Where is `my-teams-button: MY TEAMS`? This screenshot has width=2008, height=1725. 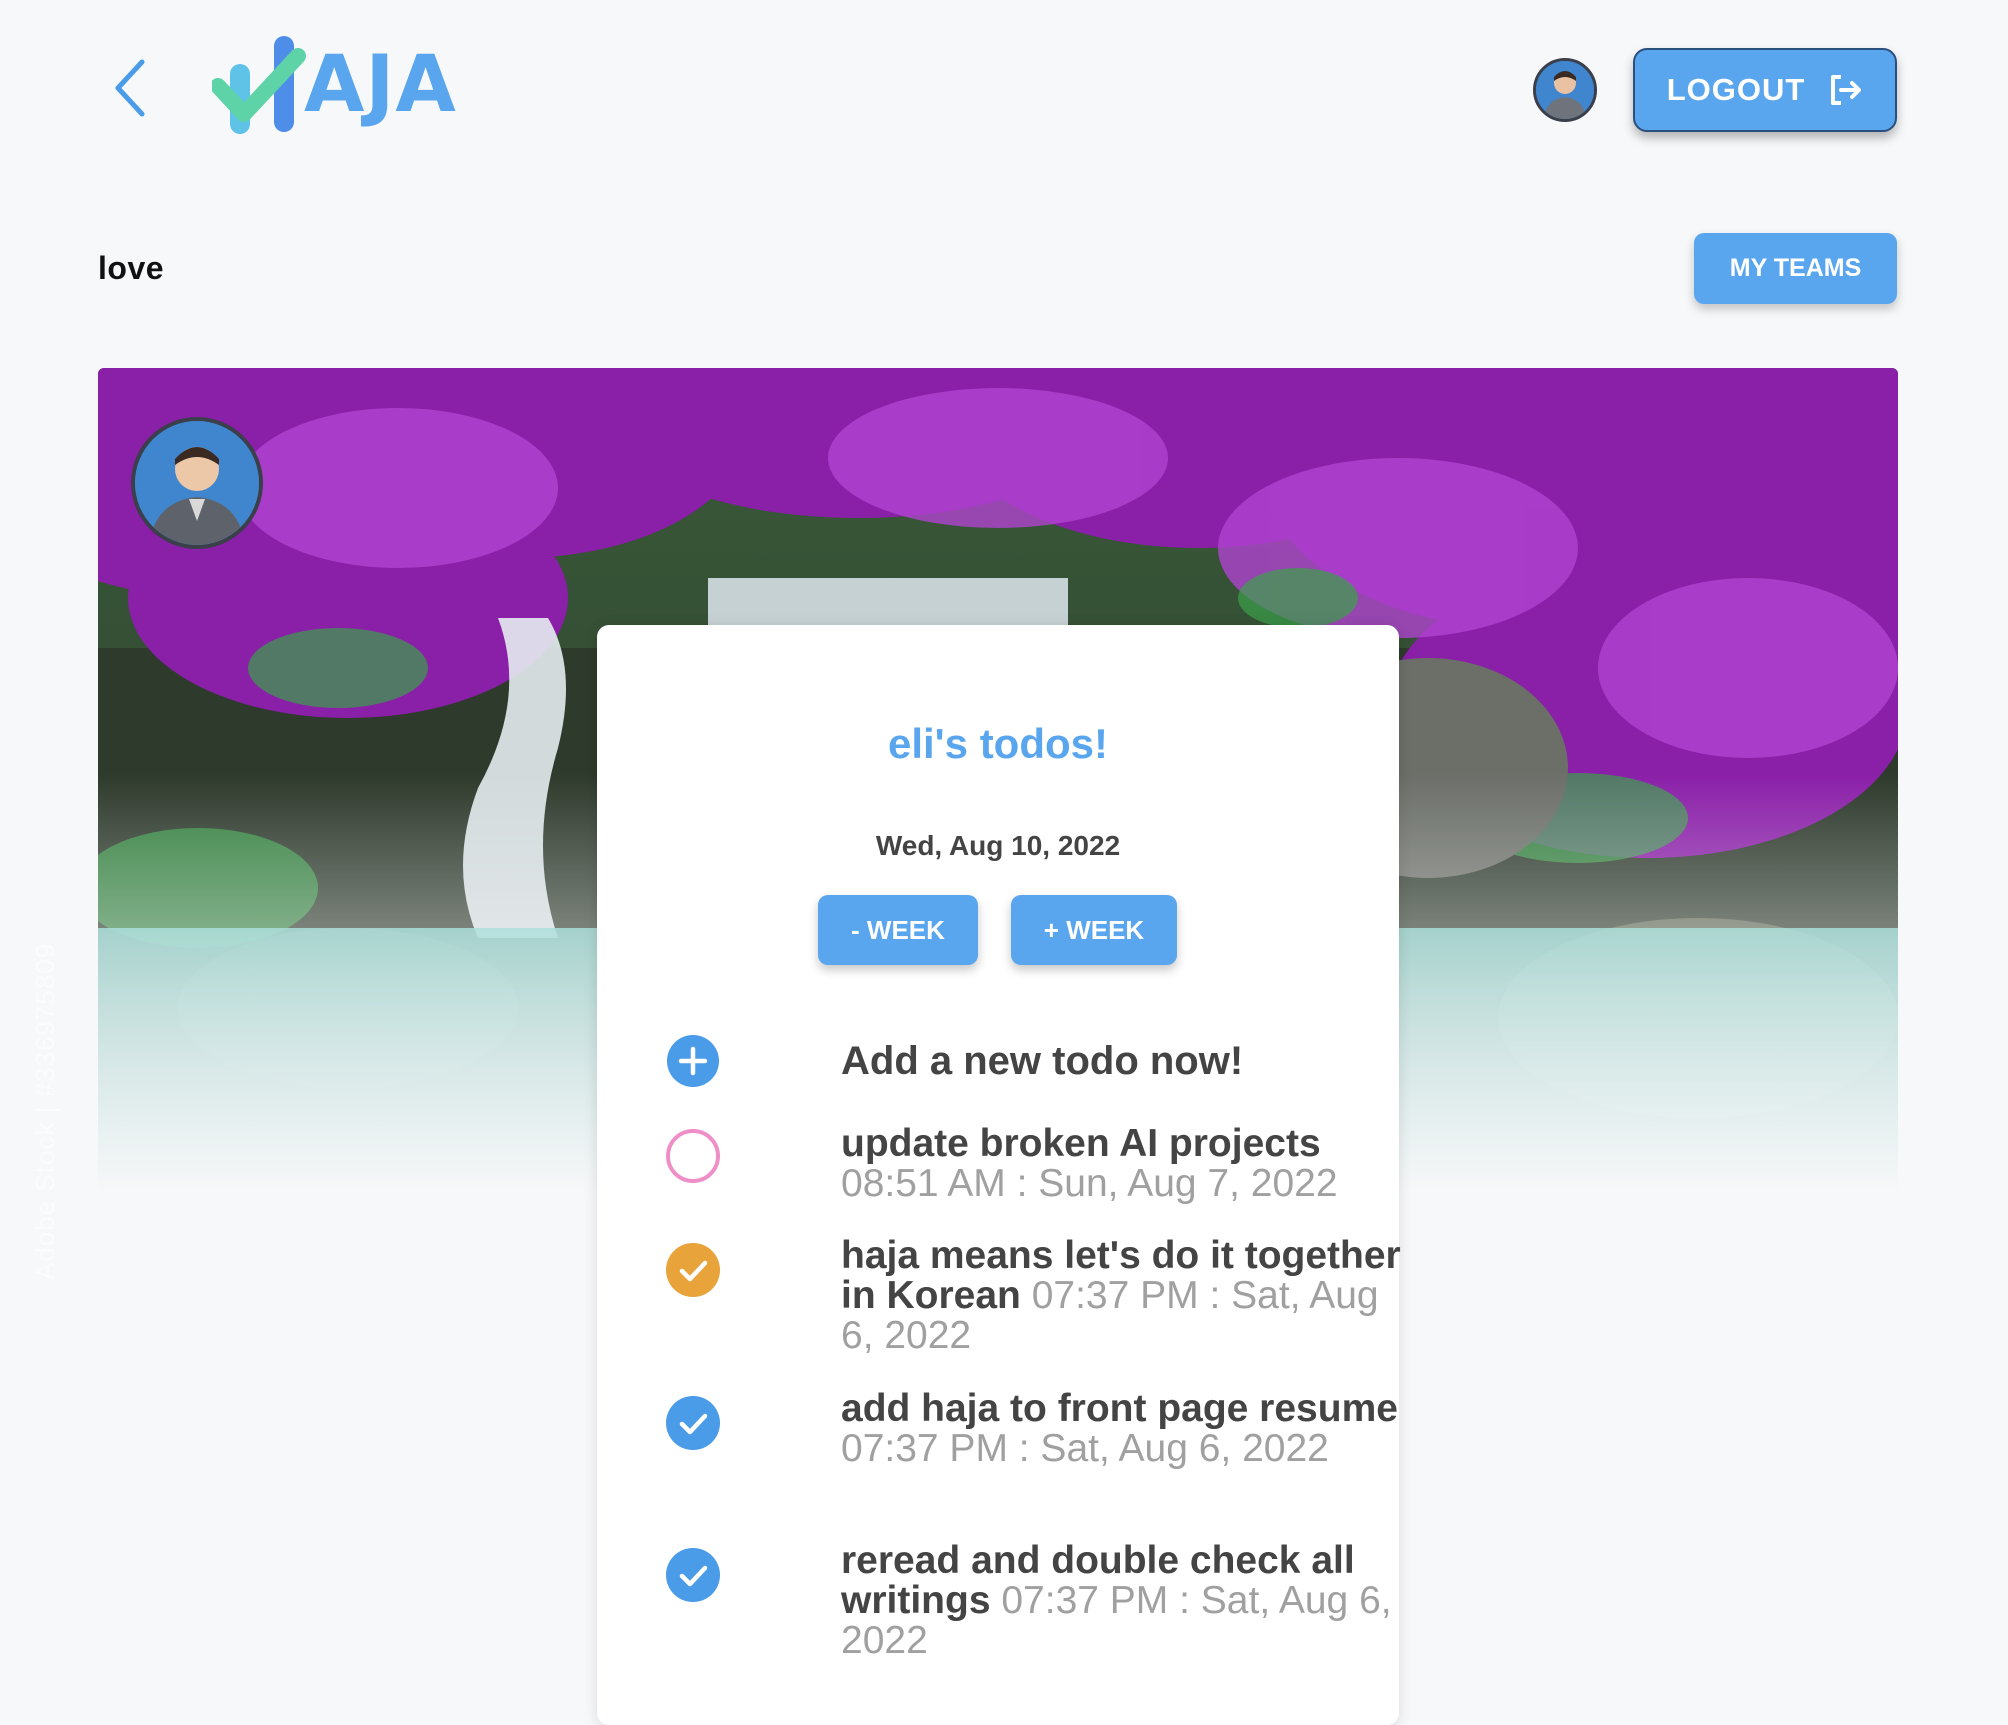 my-teams-button: MY TEAMS is located at coordinates (1795, 268).